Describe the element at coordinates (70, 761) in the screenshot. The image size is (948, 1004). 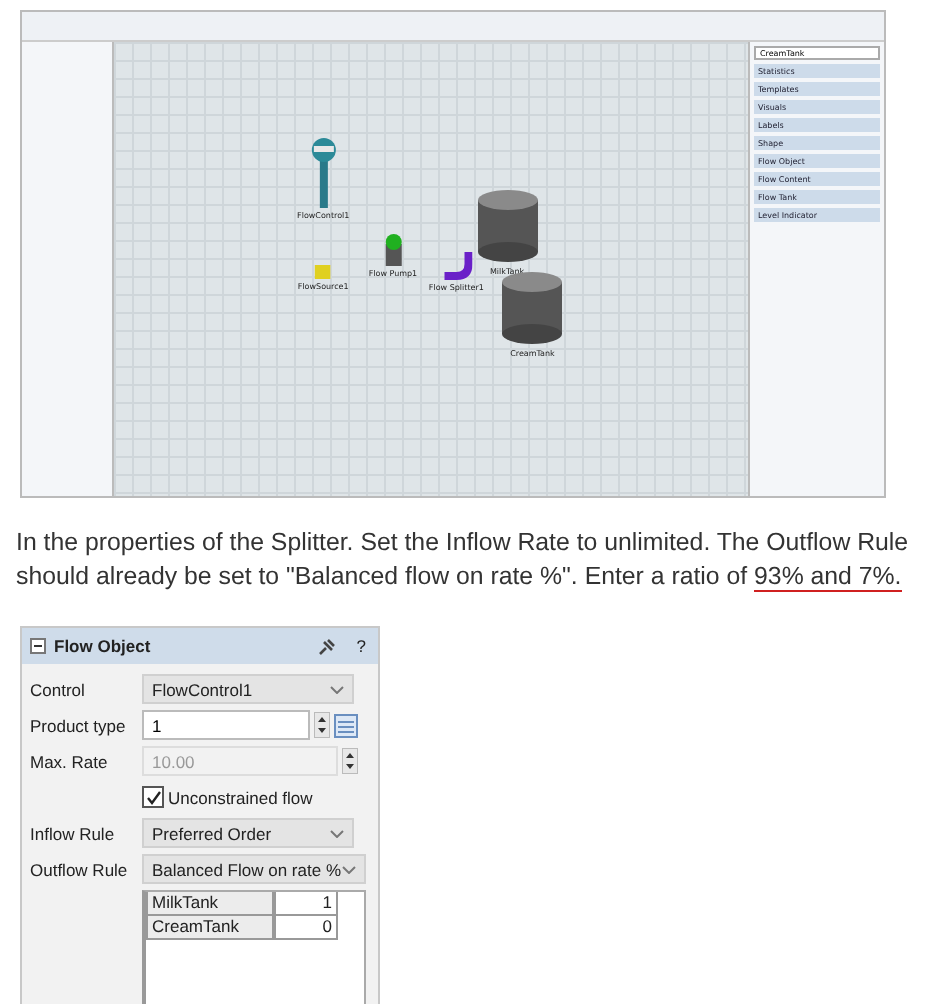
I see `field-label: Max. Rate` at that location.